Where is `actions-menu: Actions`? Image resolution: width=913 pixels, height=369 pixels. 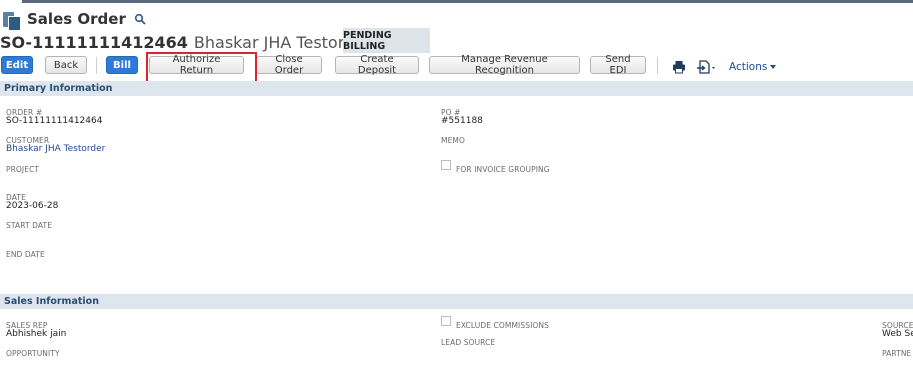 actions-menu: Actions is located at coordinates (753, 67).